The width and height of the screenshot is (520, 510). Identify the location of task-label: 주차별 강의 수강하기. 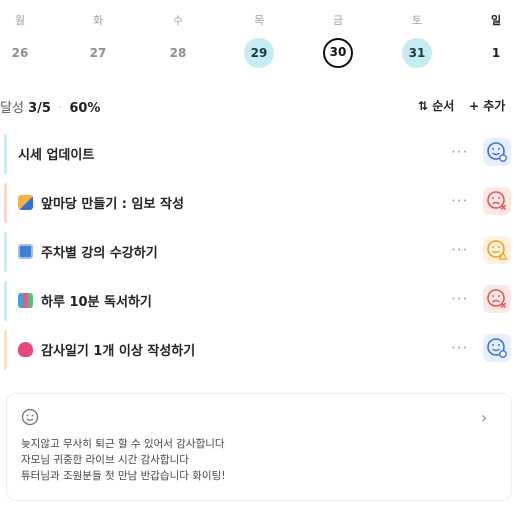
(88, 251).